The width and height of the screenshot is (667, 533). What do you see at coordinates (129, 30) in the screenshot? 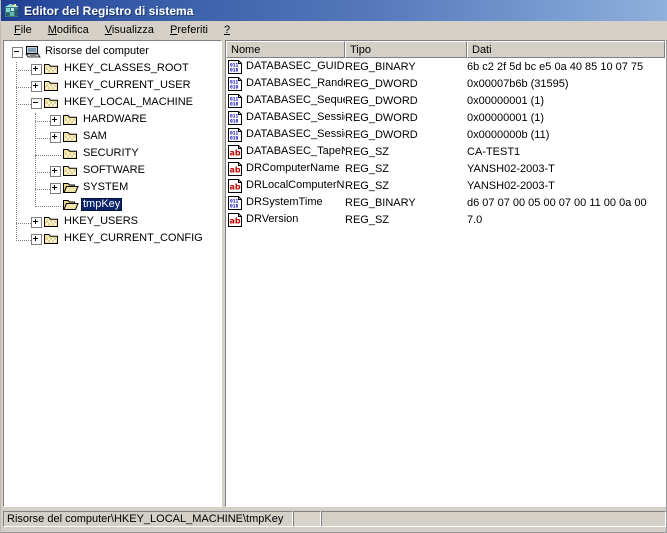
I see `menu-visualizza: Visualizza` at bounding box center [129, 30].